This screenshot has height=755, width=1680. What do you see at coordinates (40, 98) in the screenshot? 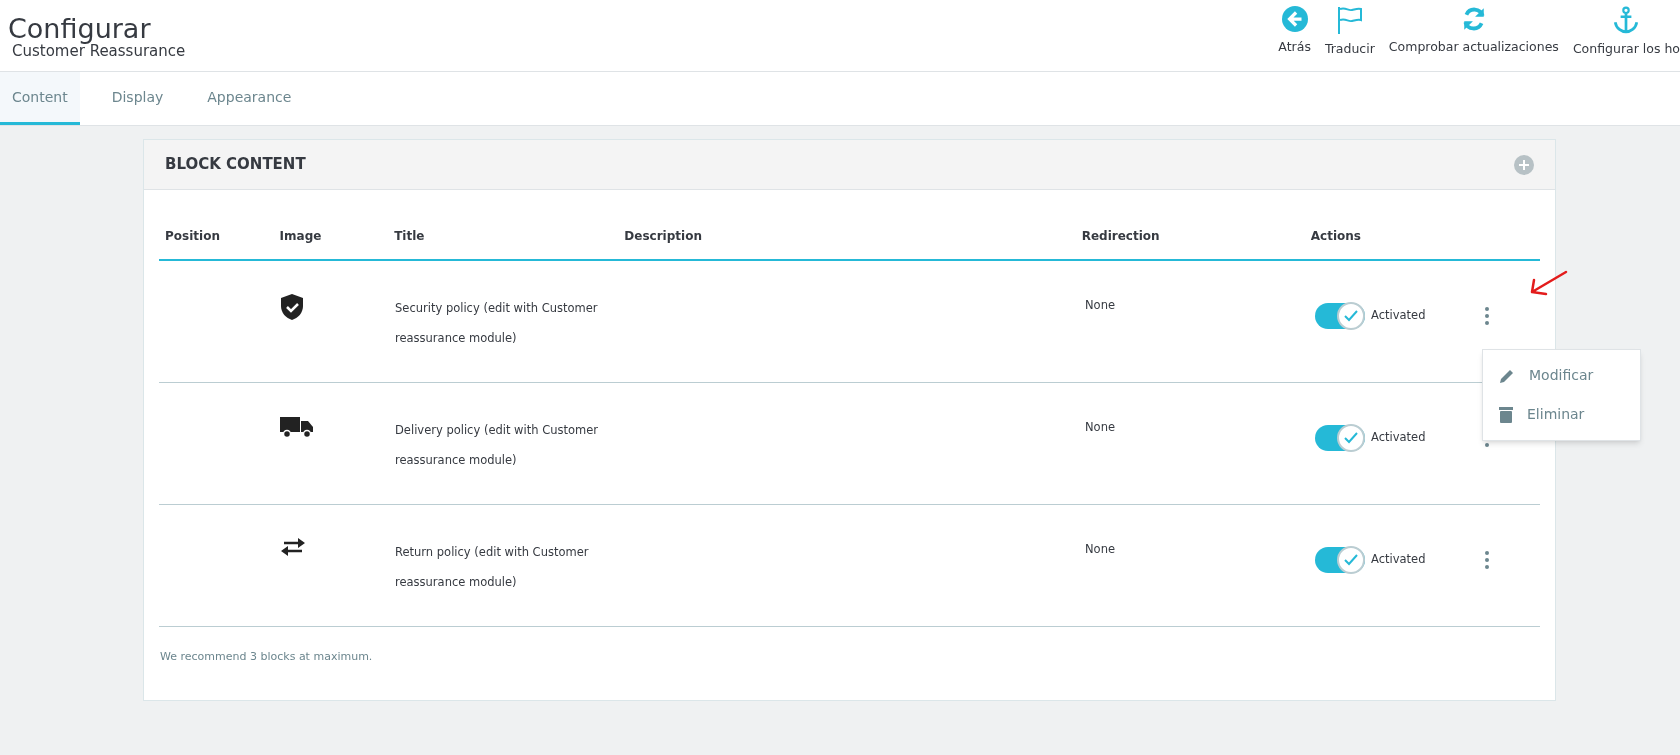
I see `tab: Content` at bounding box center [40, 98].